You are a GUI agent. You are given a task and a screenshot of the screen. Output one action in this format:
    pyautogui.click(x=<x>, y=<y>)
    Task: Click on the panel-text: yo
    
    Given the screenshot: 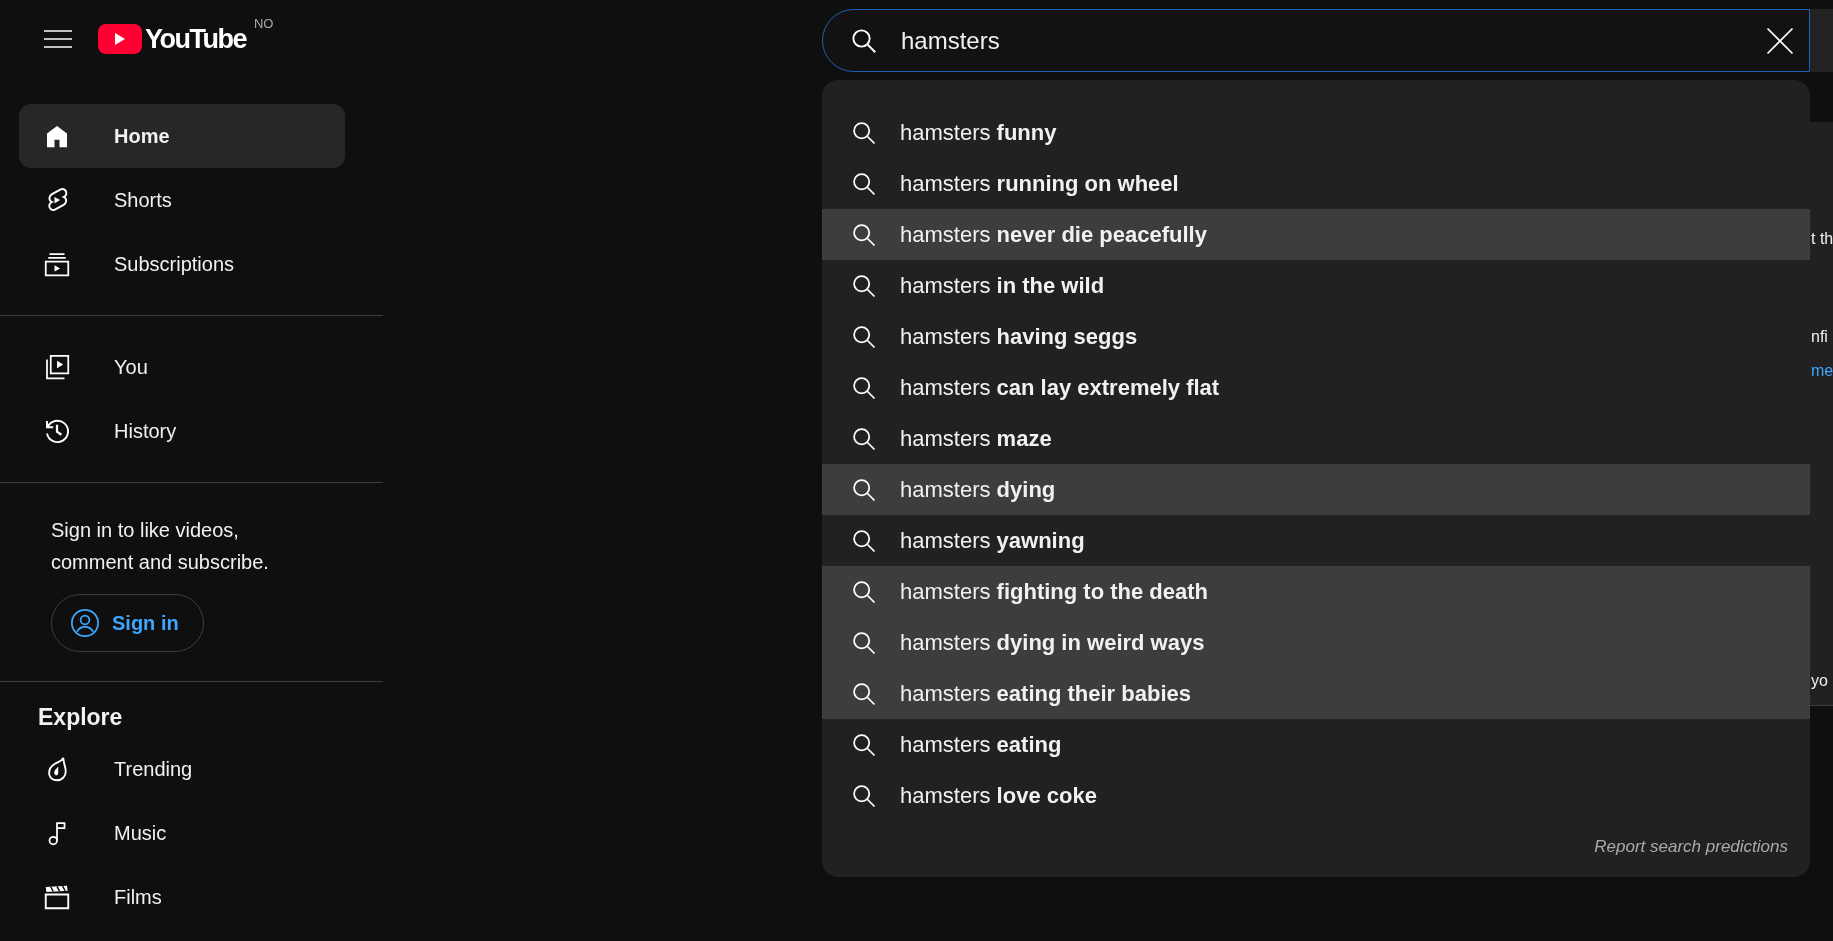 What is the action you would take?
    pyautogui.click(x=1819, y=681)
    